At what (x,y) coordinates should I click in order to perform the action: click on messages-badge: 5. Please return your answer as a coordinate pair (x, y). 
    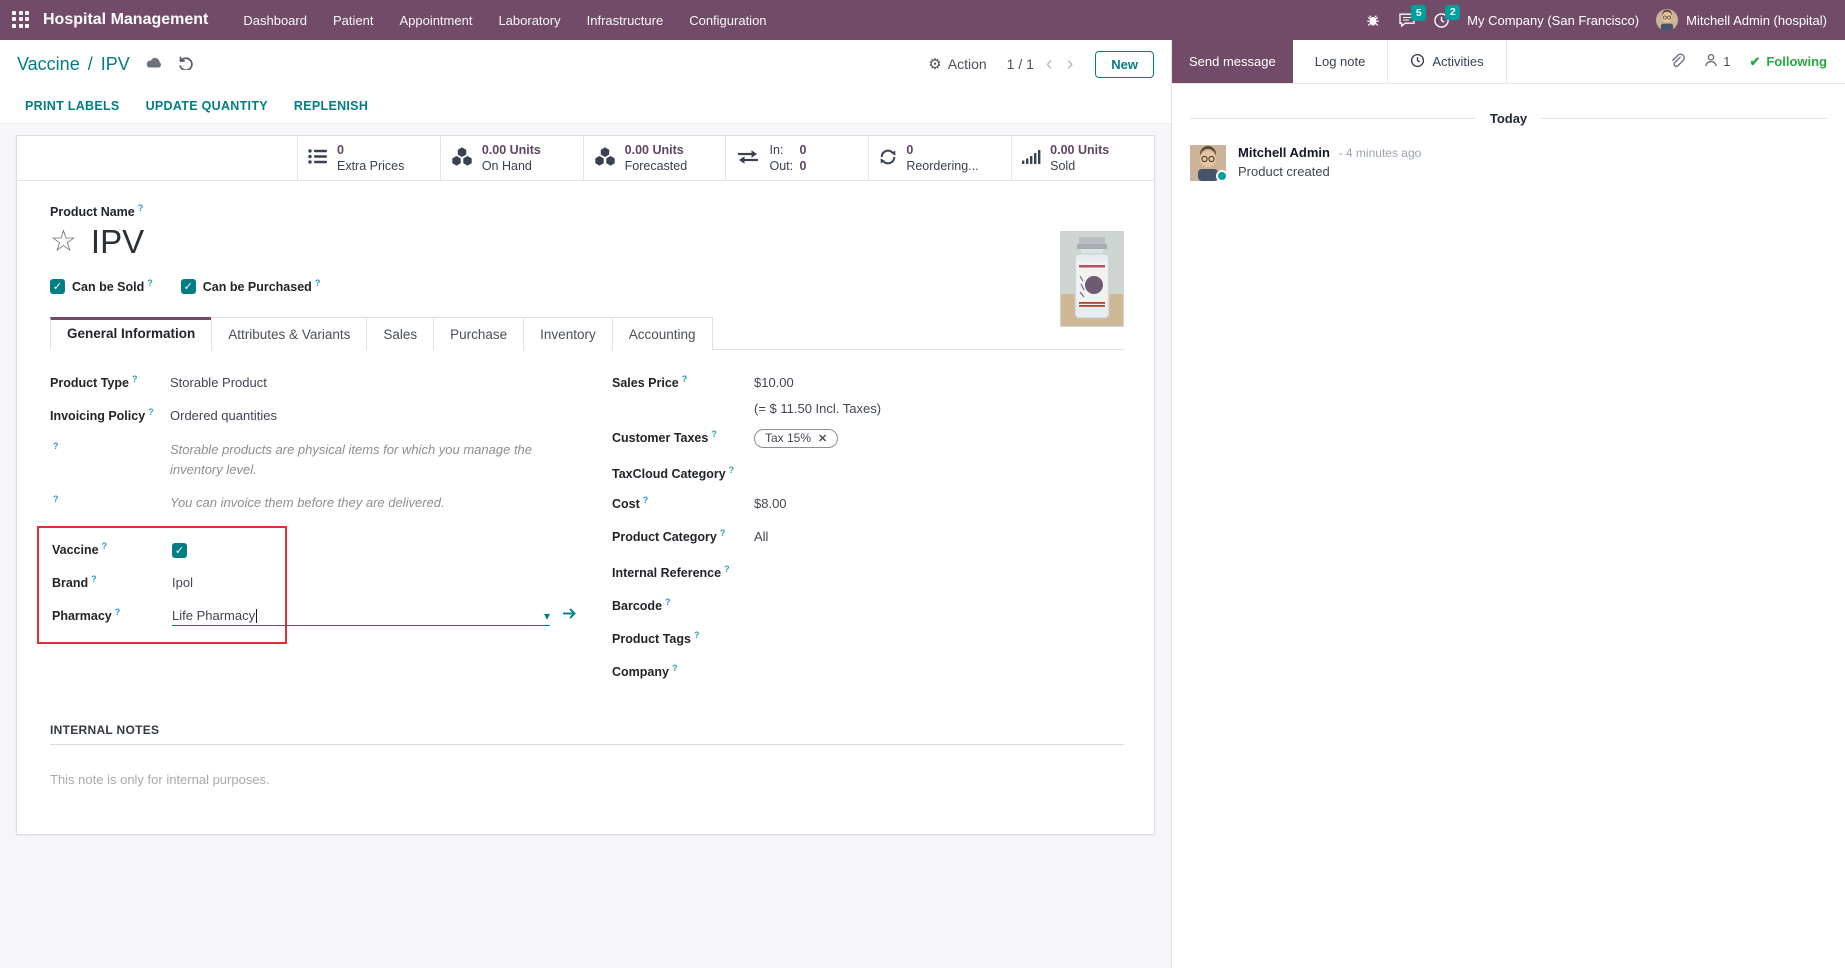
    Looking at the image, I should click on (1419, 13).